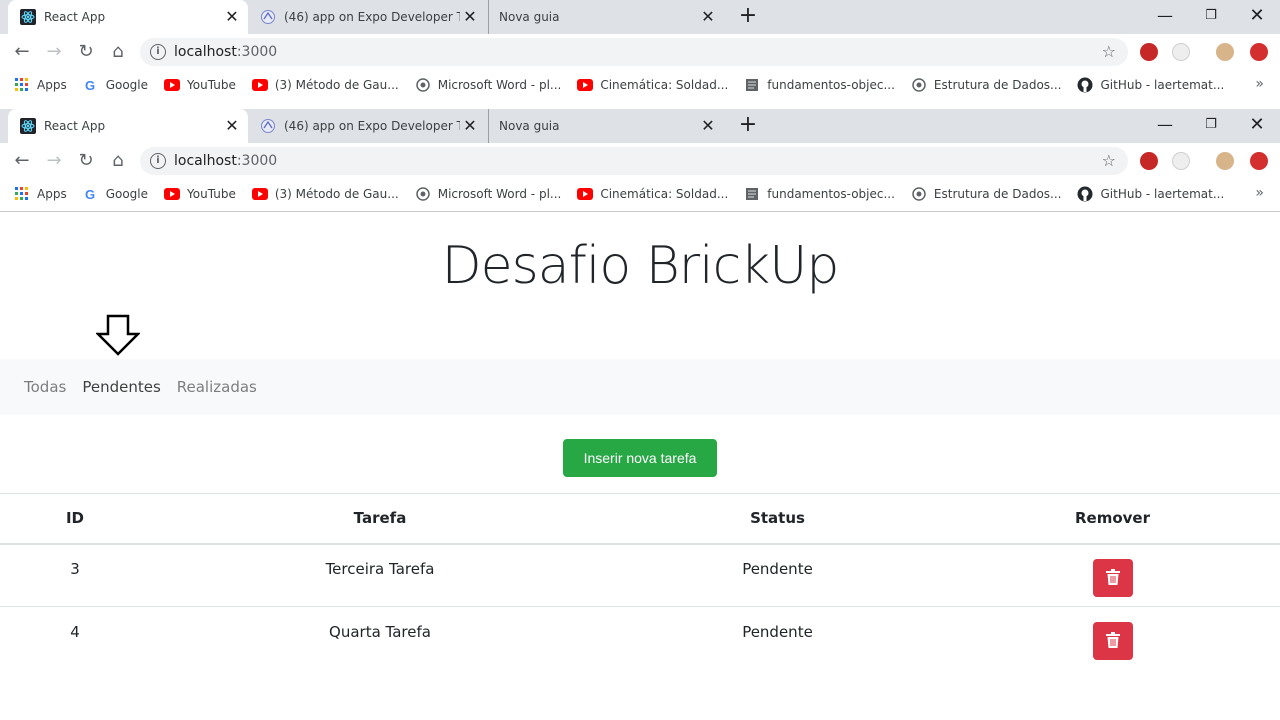  I want to click on table-header-row: ID Tarefa Status Remover, so click(640, 519).